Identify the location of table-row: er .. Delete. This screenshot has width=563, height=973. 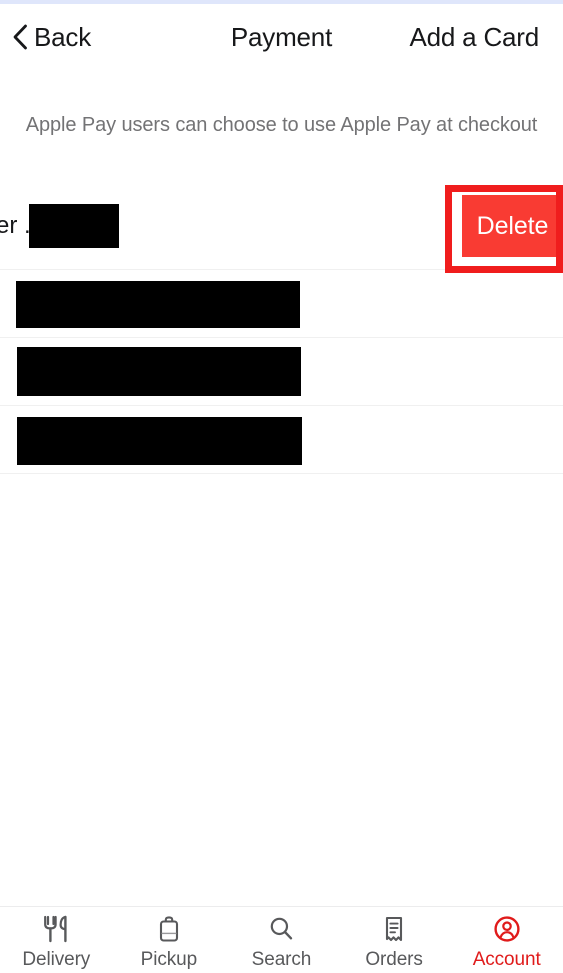
(281, 226).